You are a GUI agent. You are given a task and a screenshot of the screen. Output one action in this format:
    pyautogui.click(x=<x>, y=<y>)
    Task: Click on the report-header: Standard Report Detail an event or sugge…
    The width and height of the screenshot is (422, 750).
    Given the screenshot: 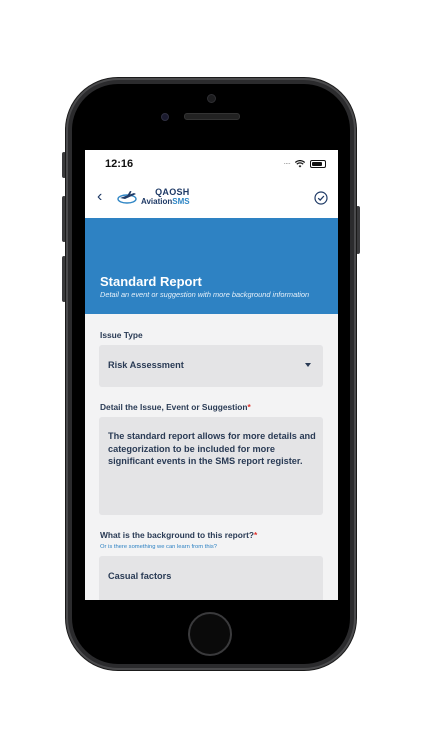 What is the action you would take?
    pyautogui.click(x=211, y=266)
    